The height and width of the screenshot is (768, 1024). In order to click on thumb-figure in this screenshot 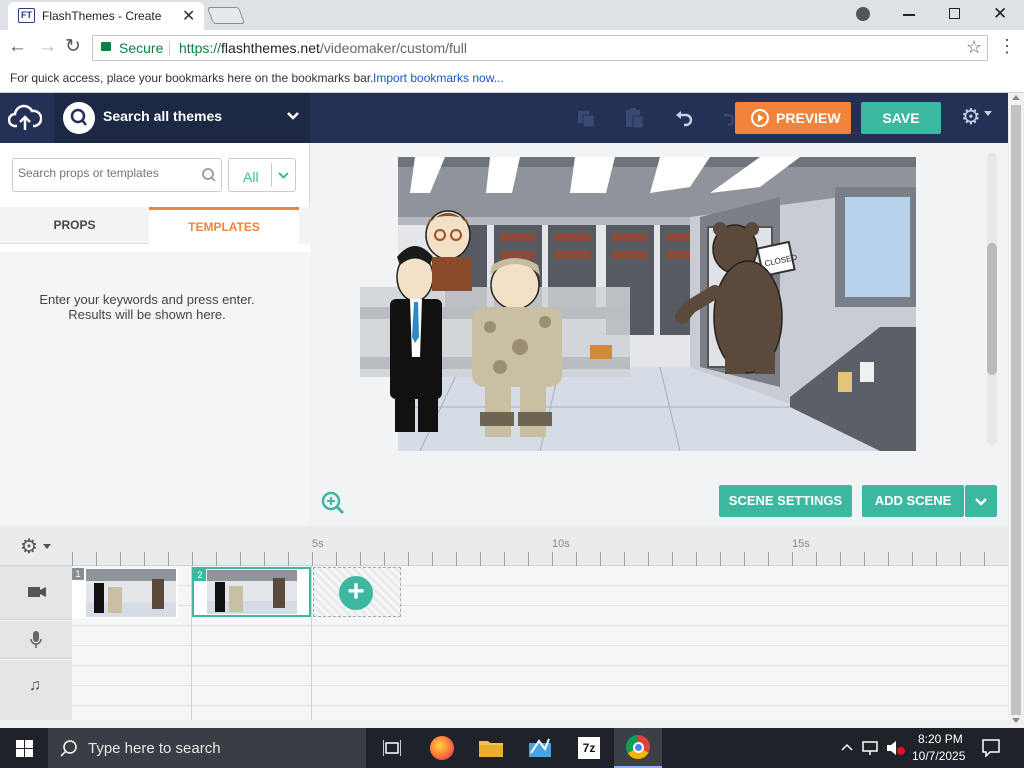, I will do `click(158, 594)`.